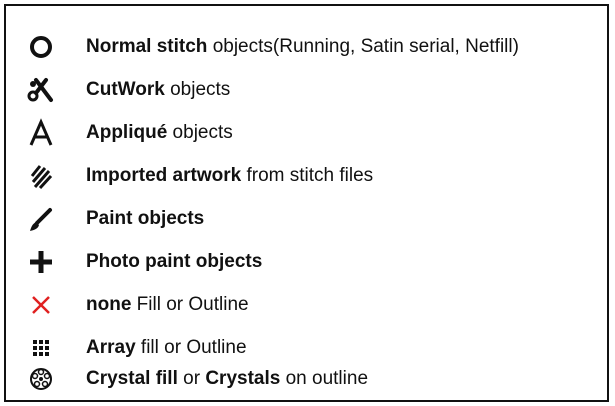 Image resolution: width=615 pixels, height=406 pixels. Describe the element at coordinates (41, 219) in the screenshot. I see `paint-brush-icon` at that location.